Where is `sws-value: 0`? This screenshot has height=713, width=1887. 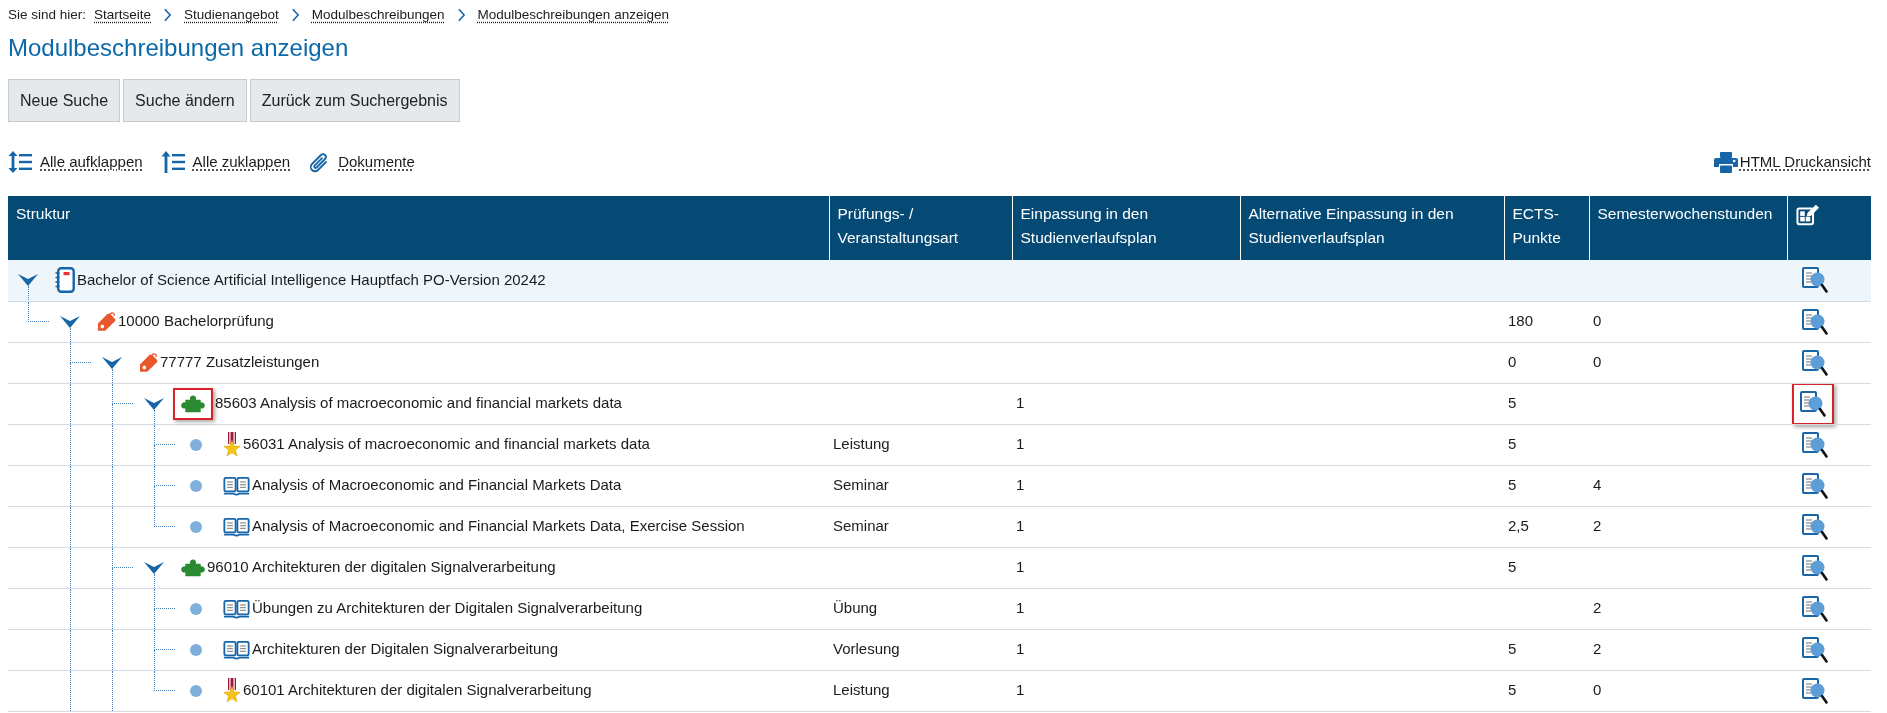 sws-value: 0 is located at coordinates (1597, 690).